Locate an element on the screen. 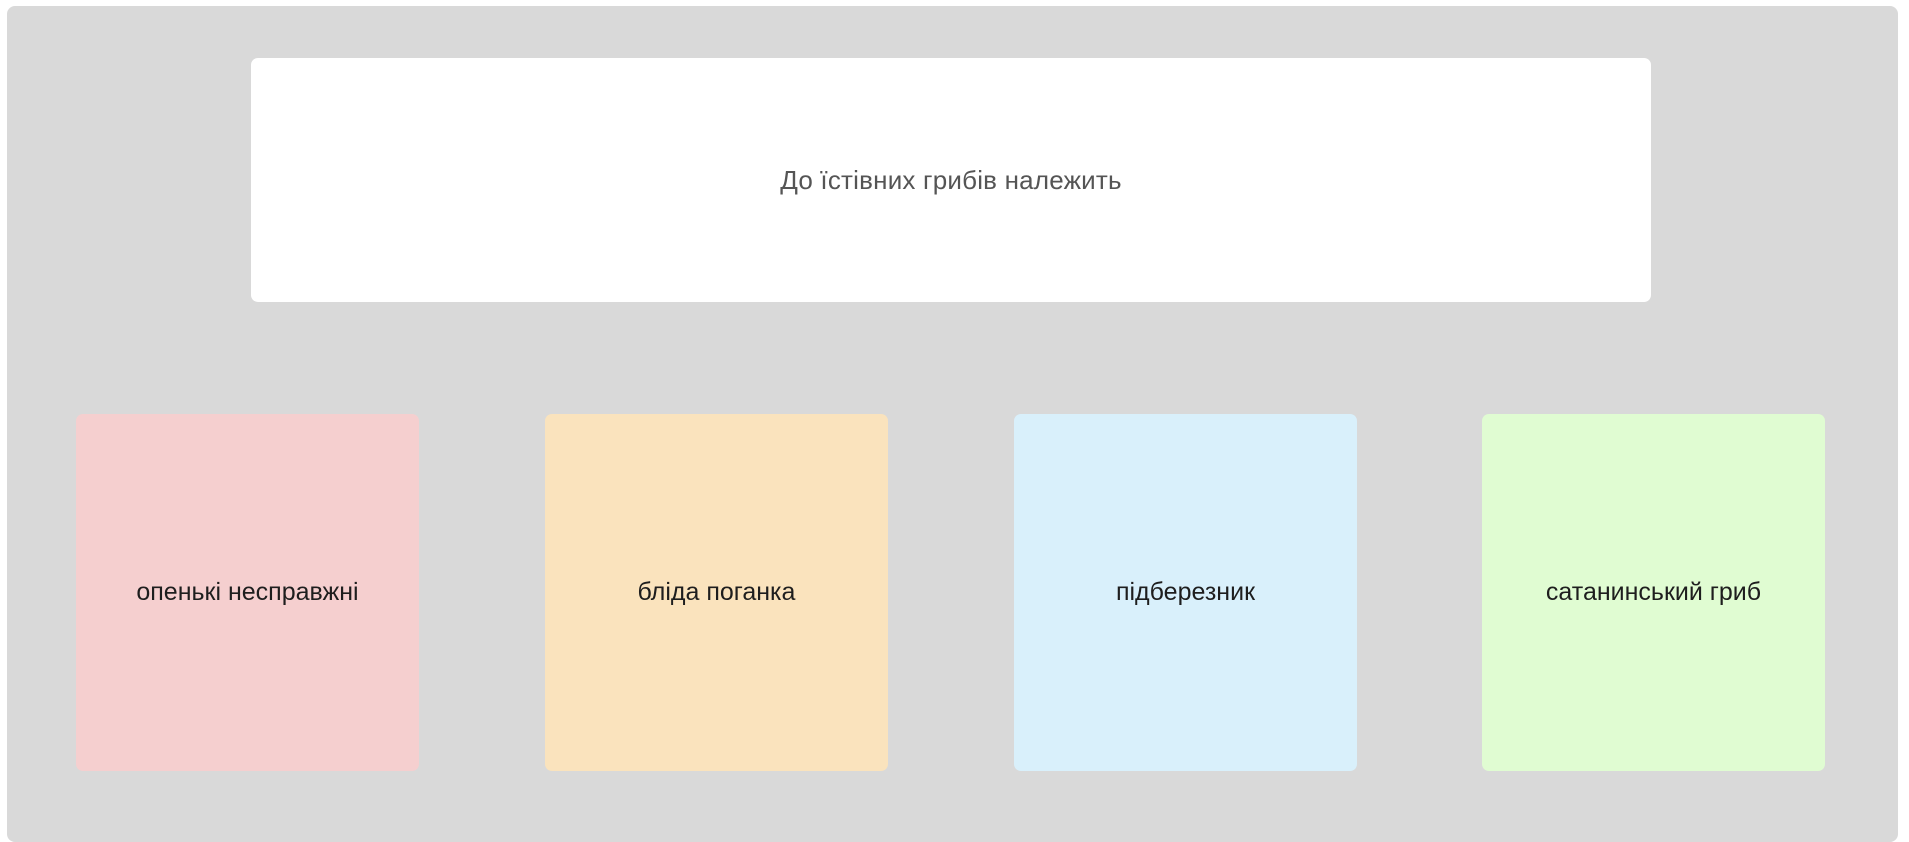  answer-option-3: підберезник is located at coordinates (1185, 592).